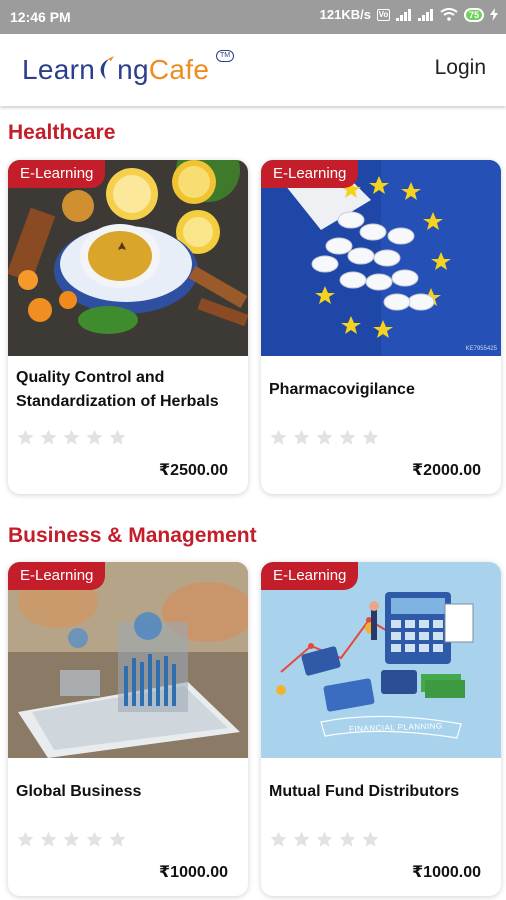 Image resolution: width=506 pixels, height=900 pixels. What do you see at coordinates (253, 70) in the screenshot?
I see `app-header: Learn ngCafe TM Login` at bounding box center [253, 70].